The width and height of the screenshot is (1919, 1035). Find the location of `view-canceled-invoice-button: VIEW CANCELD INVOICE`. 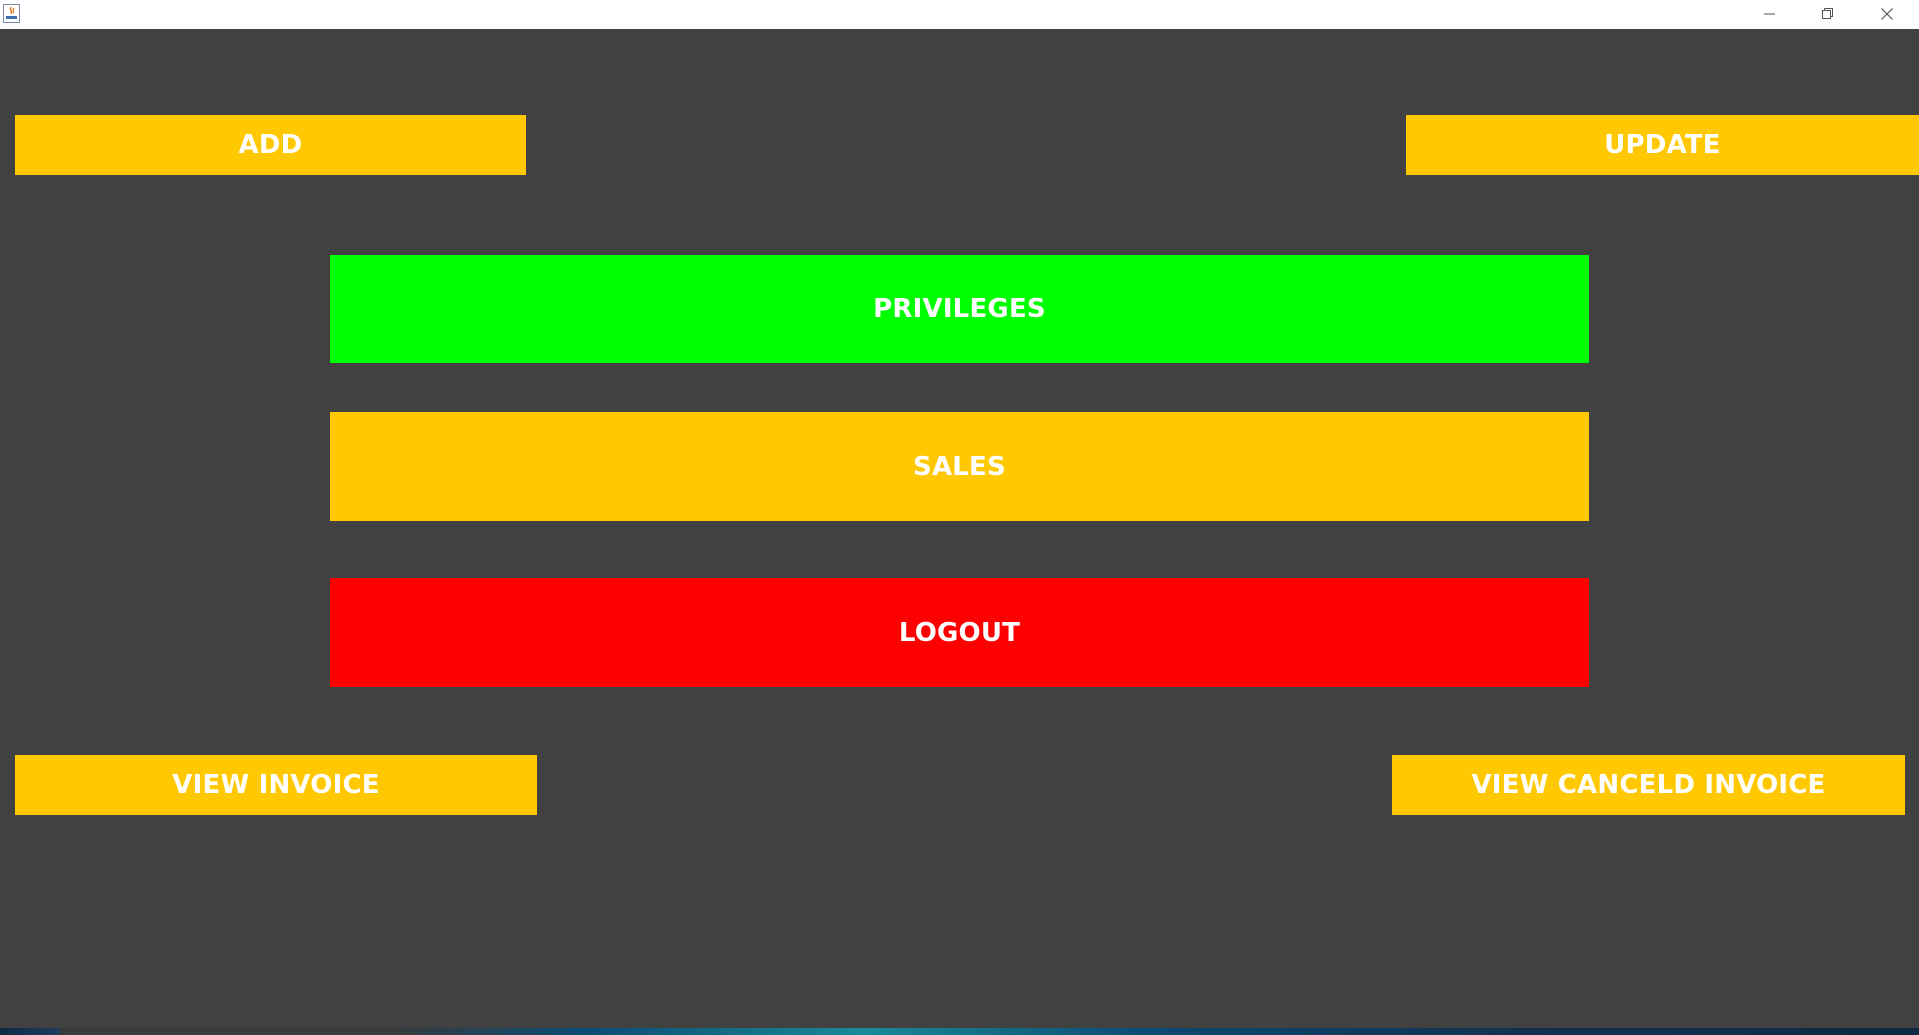

view-canceled-invoice-button: VIEW CANCELD INVOICE is located at coordinates (1648, 785).